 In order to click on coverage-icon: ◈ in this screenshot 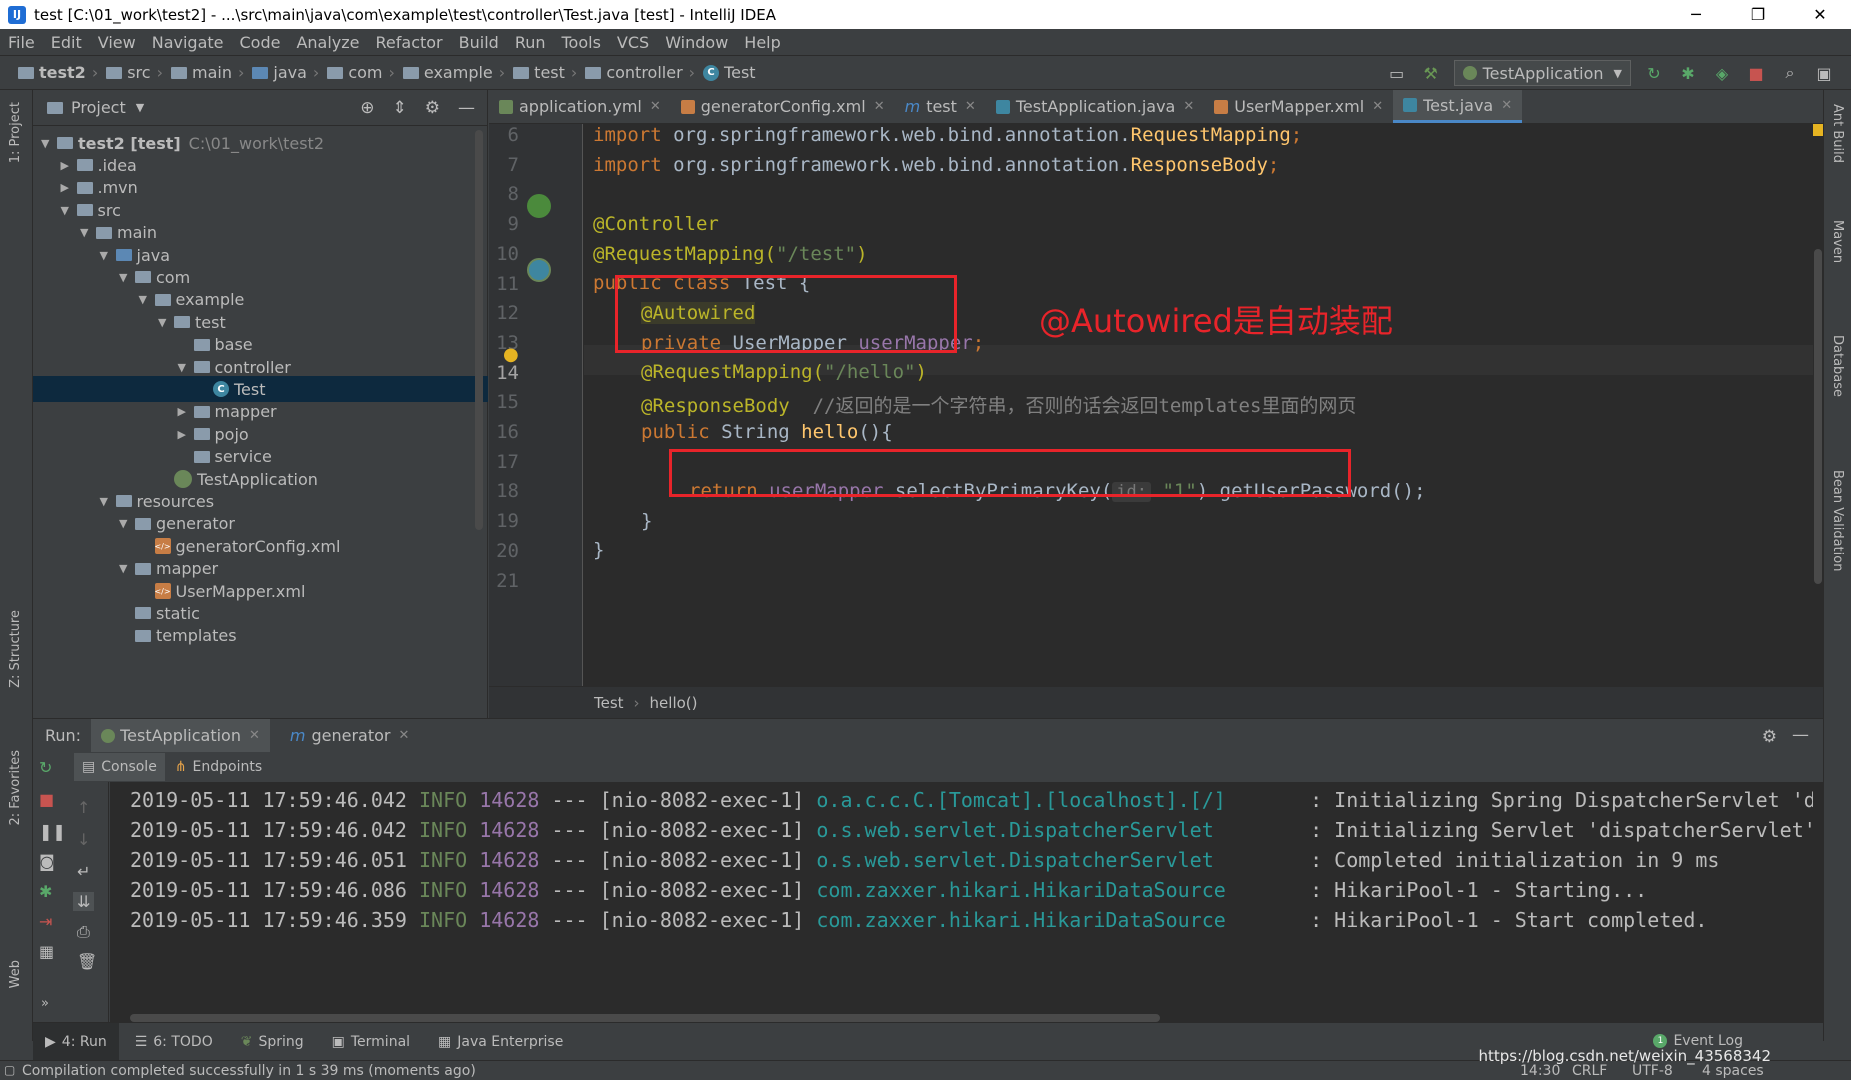, I will do `click(1722, 73)`.